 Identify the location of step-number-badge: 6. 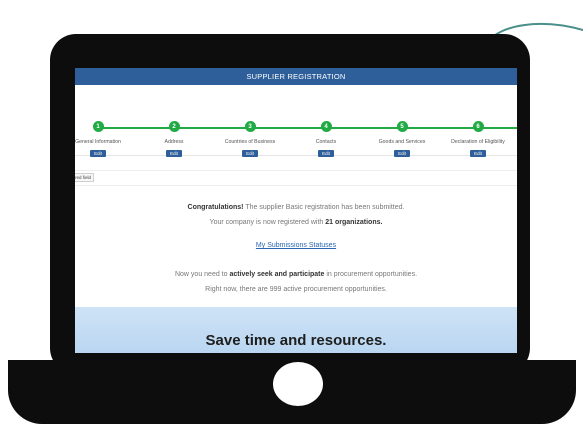
(478, 126).